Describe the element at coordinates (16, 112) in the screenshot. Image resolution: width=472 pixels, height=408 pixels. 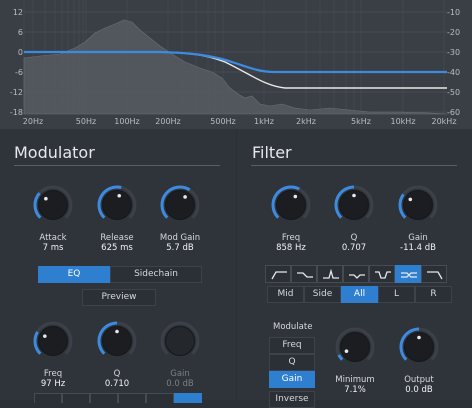
I see `y-label-left-6: -18` at that location.